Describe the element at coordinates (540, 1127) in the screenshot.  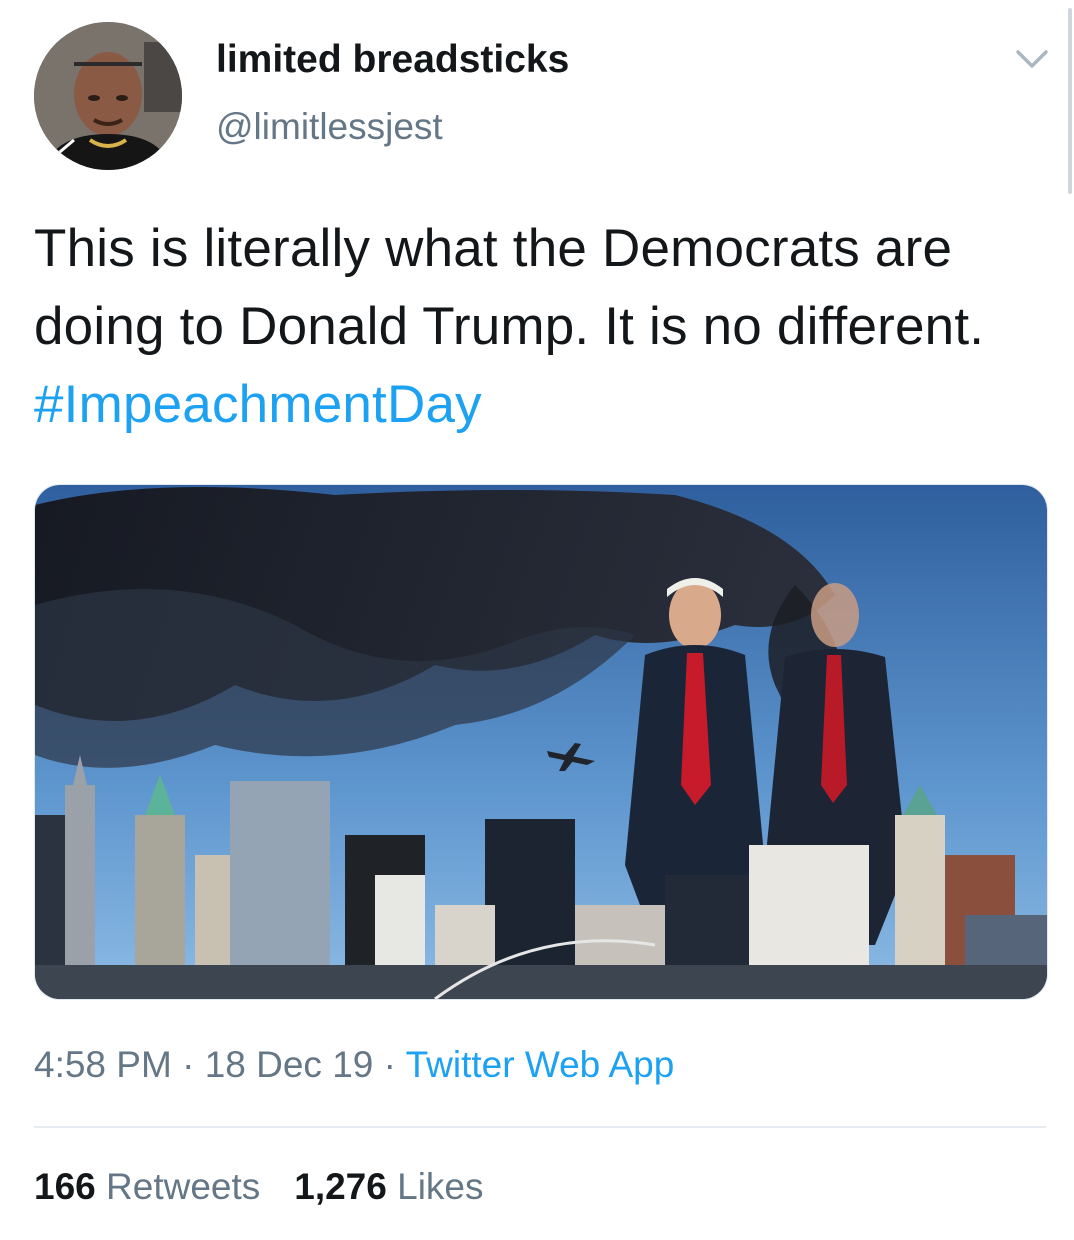
I see `divider` at that location.